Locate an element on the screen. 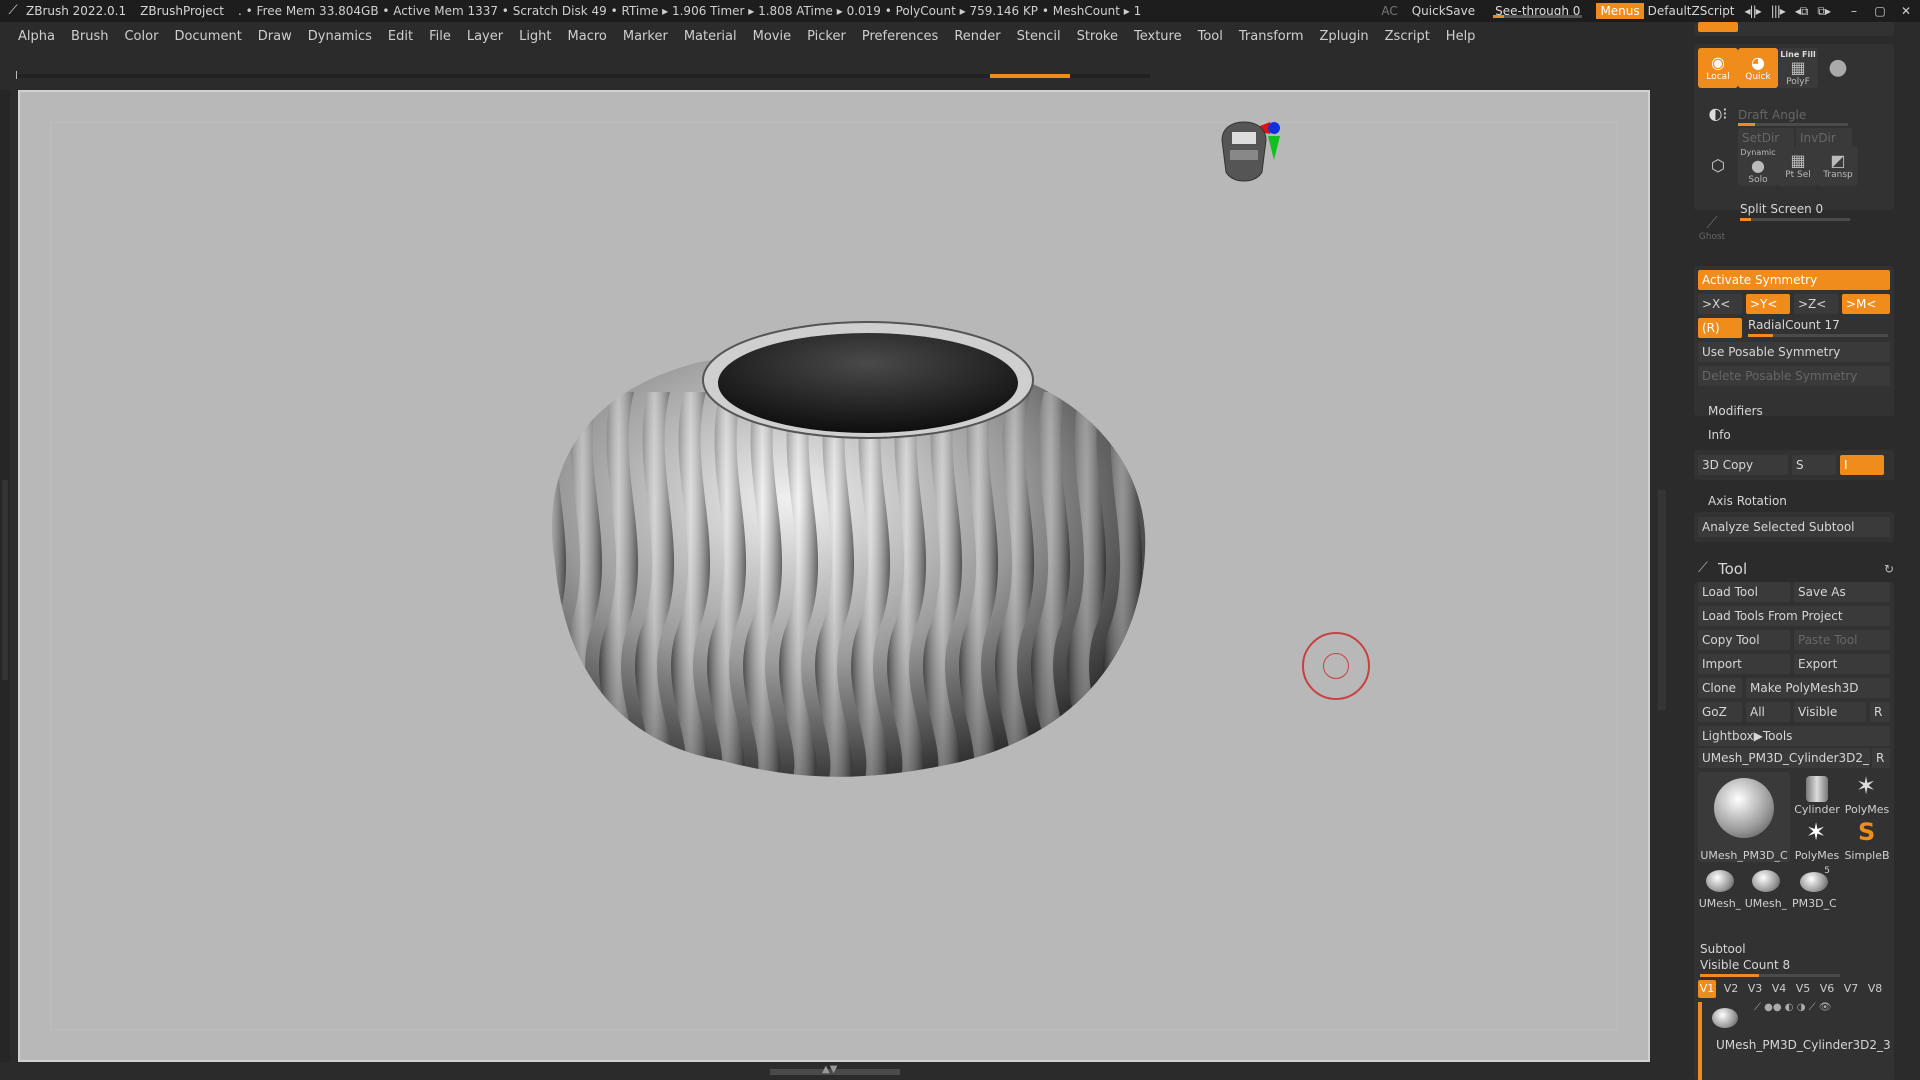 The height and width of the screenshot is (1080, 1920). layout-icon-4: ⧉▸ is located at coordinates (1824, 11).